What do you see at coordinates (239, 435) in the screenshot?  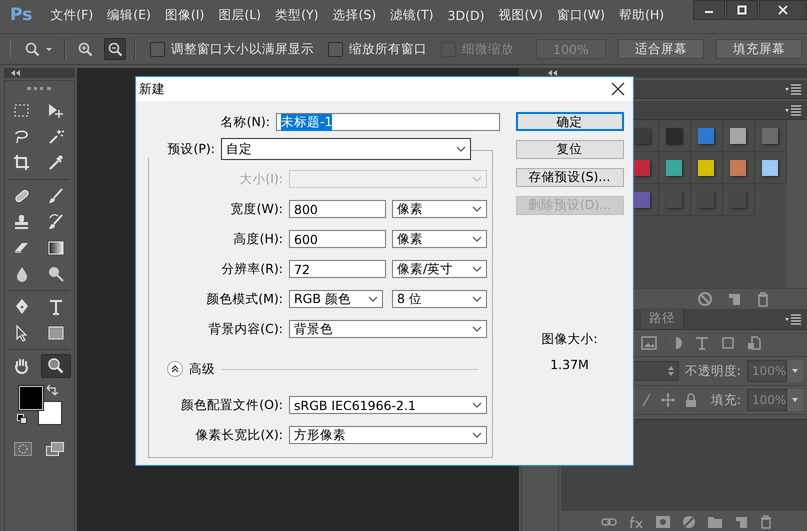 I see `field-label: 像素长宽比(X):` at bounding box center [239, 435].